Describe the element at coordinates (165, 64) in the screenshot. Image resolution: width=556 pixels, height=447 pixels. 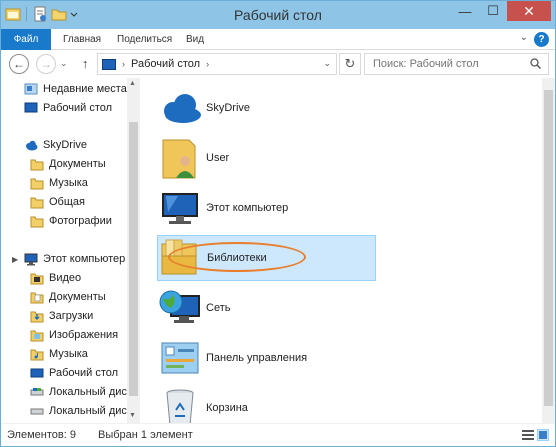
I see `breadcrumb-desktop: Рабочий стол` at that location.